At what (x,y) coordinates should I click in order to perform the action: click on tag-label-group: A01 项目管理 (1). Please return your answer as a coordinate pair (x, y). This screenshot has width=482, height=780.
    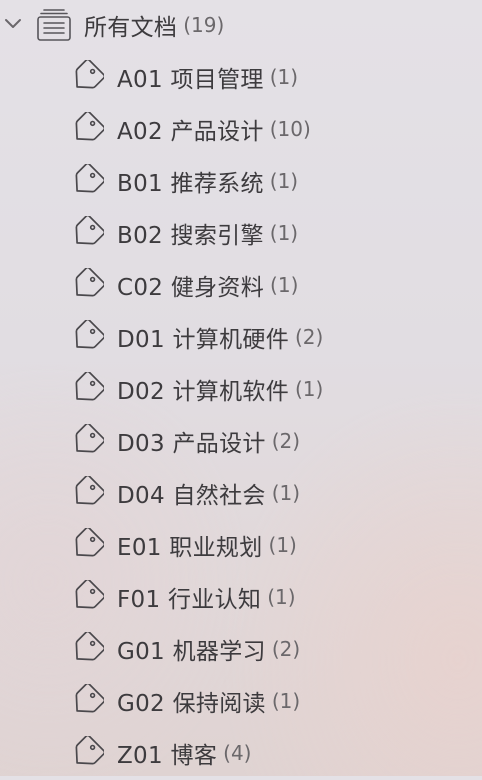
    Looking at the image, I should click on (207, 77).